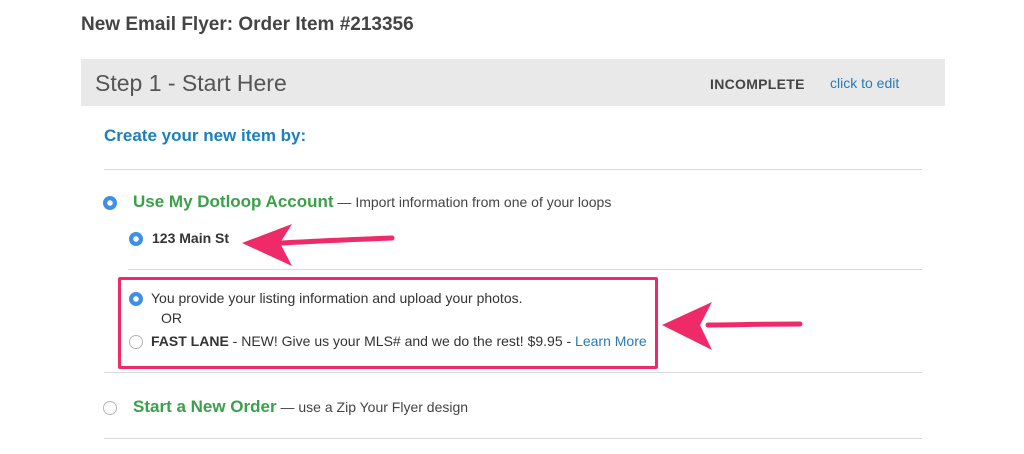  I want to click on pointer-arrow-main-st, so click(318, 245).